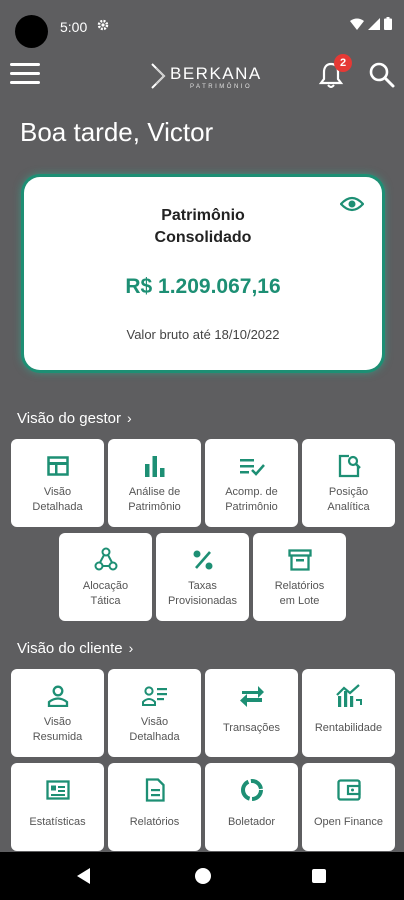 This screenshot has width=404, height=900. Describe the element at coordinates (154, 822) in the screenshot. I see `tile-label: Relatórios` at that location.